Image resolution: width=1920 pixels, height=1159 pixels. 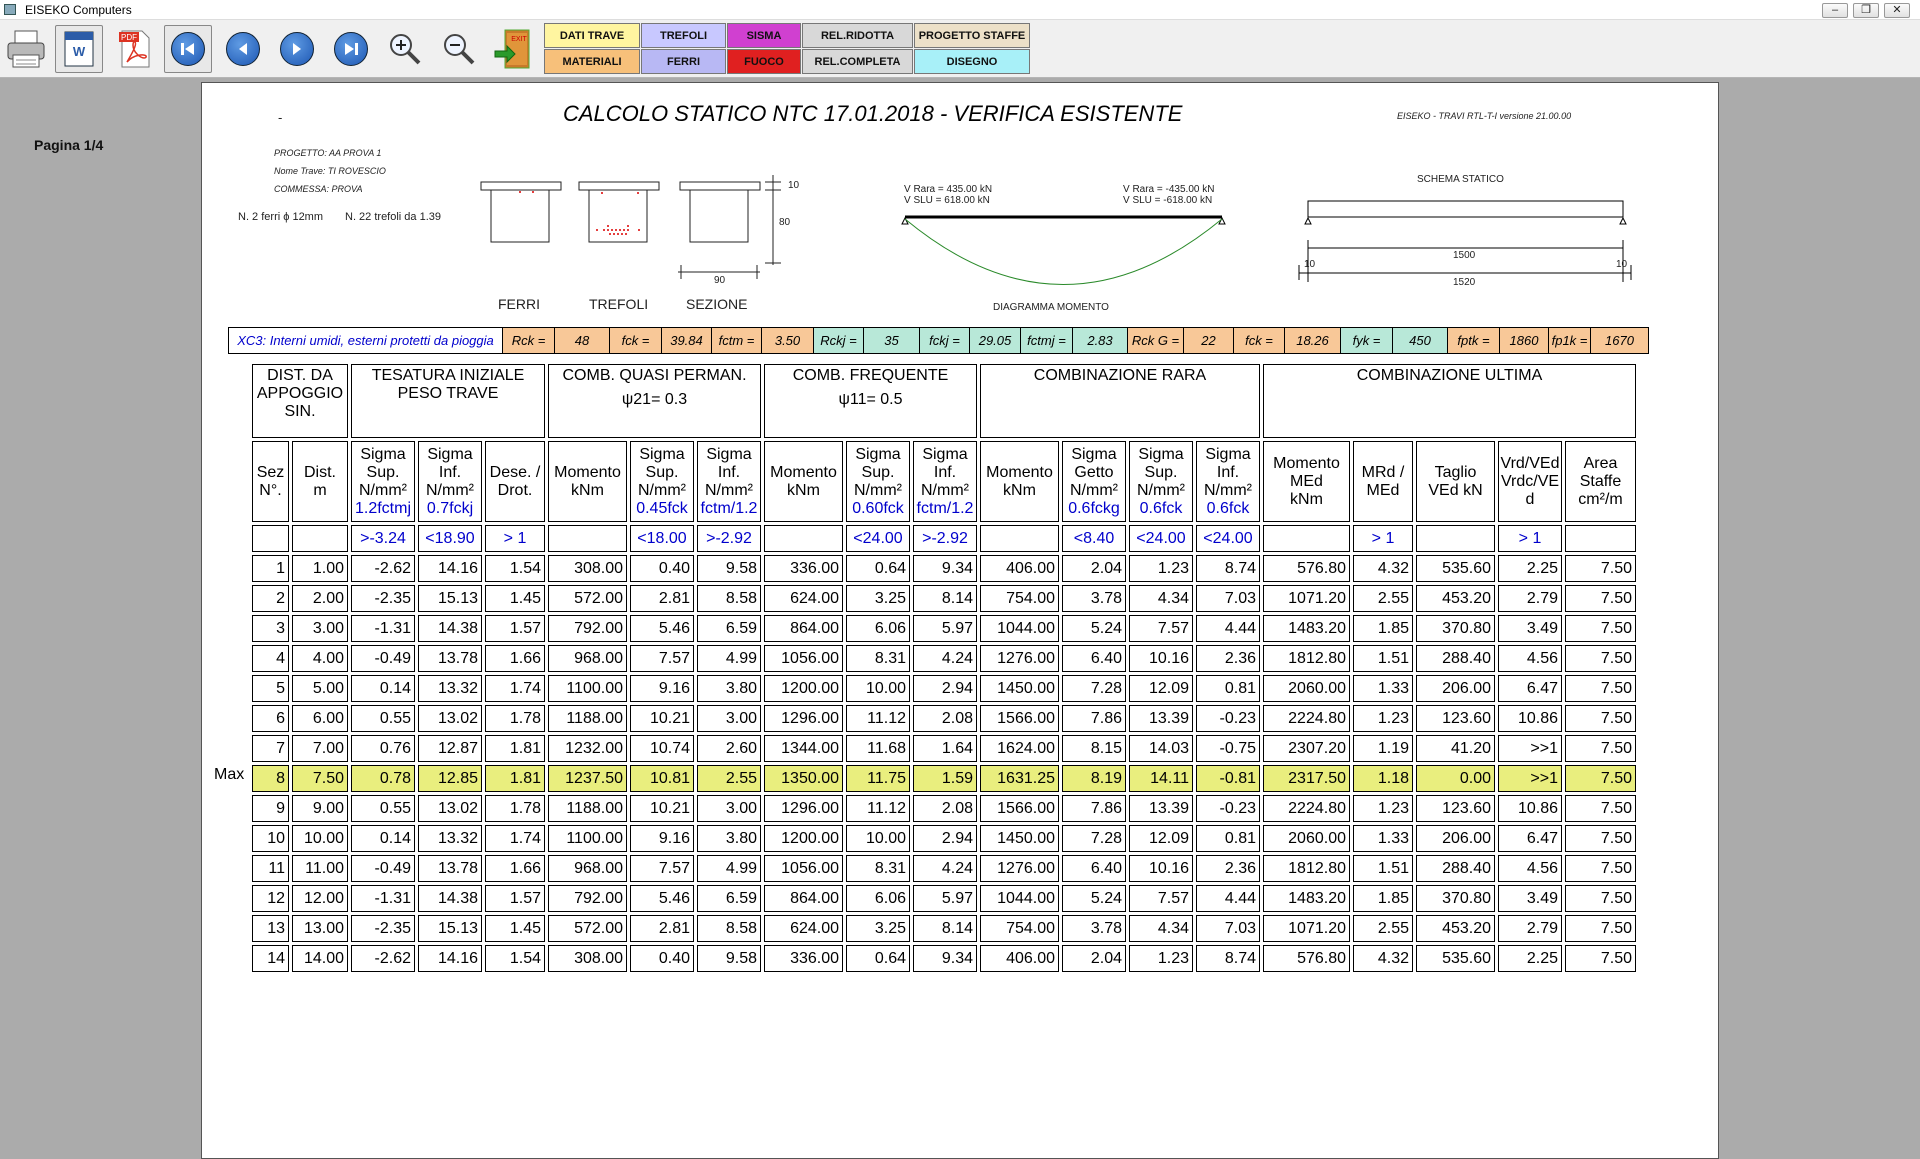 What do you see at coordinates (1383, 481) in the screenshot?
I see `column-header: MRd / MEd` at bounding box center [1383, 481].